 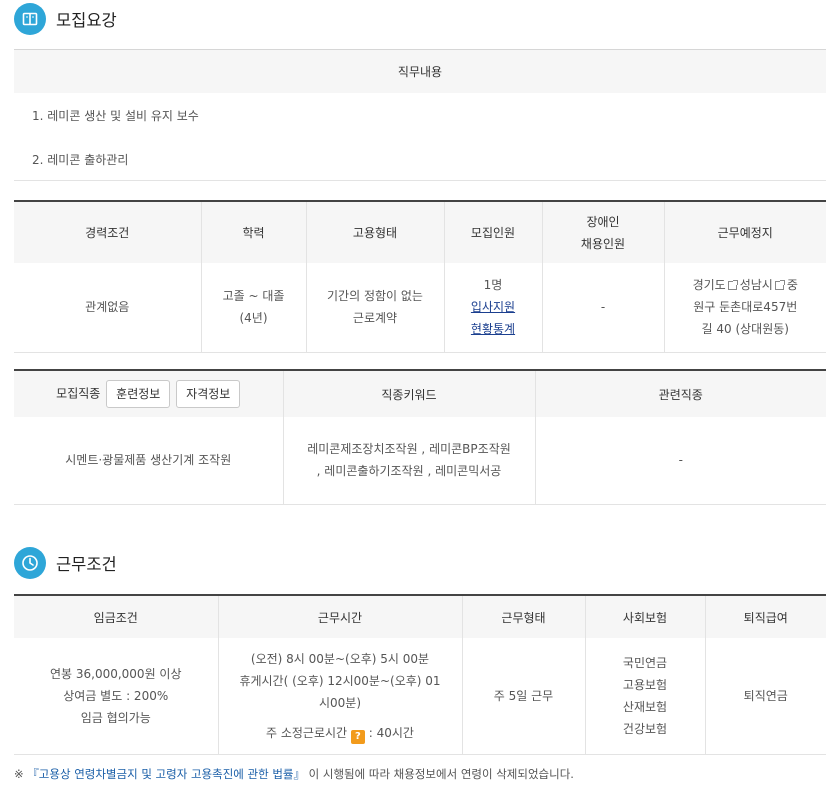 I want to click on location-province: 경기도, so click(x=709, y=285).